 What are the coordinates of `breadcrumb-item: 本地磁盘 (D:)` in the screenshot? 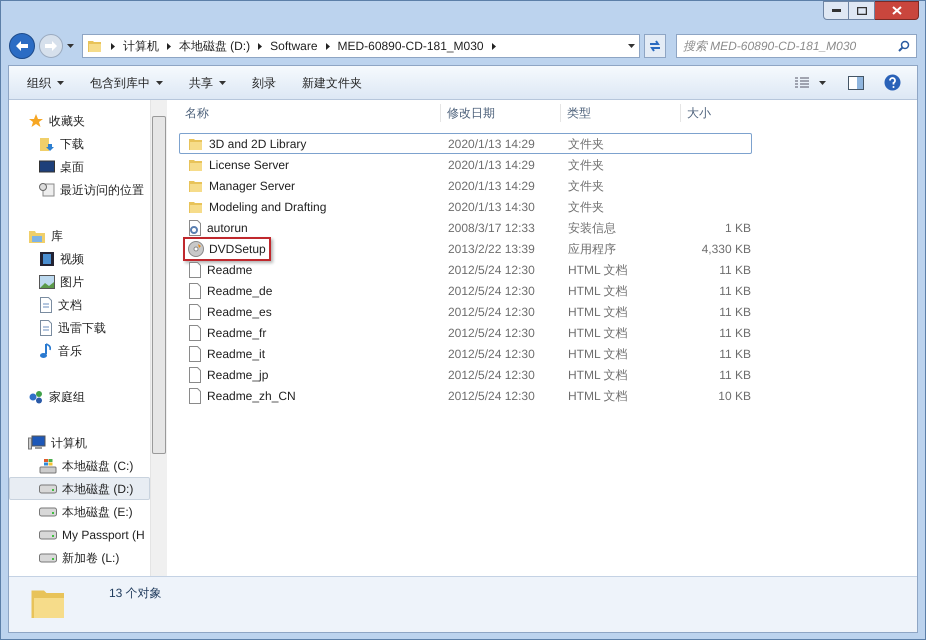 It's located at (214, 46).